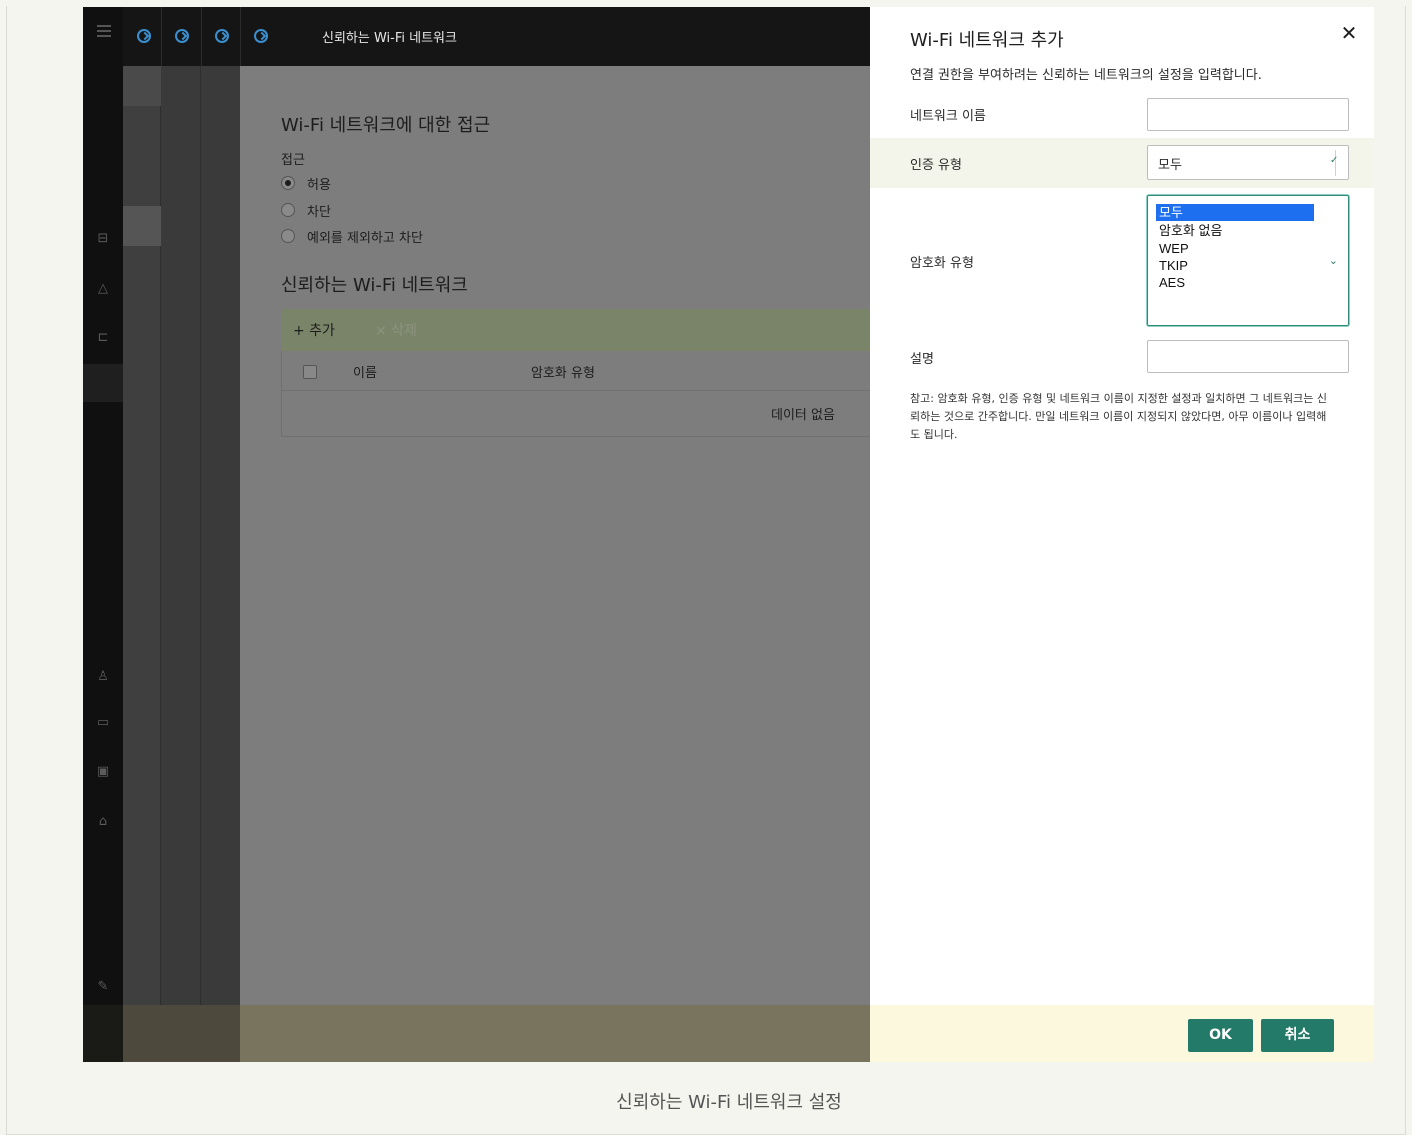 This screenshot has width=1412, height=1135. Describe the element at coordinates (103, 723) in the screenshot. I see `devices-icon: ▭` at that location.